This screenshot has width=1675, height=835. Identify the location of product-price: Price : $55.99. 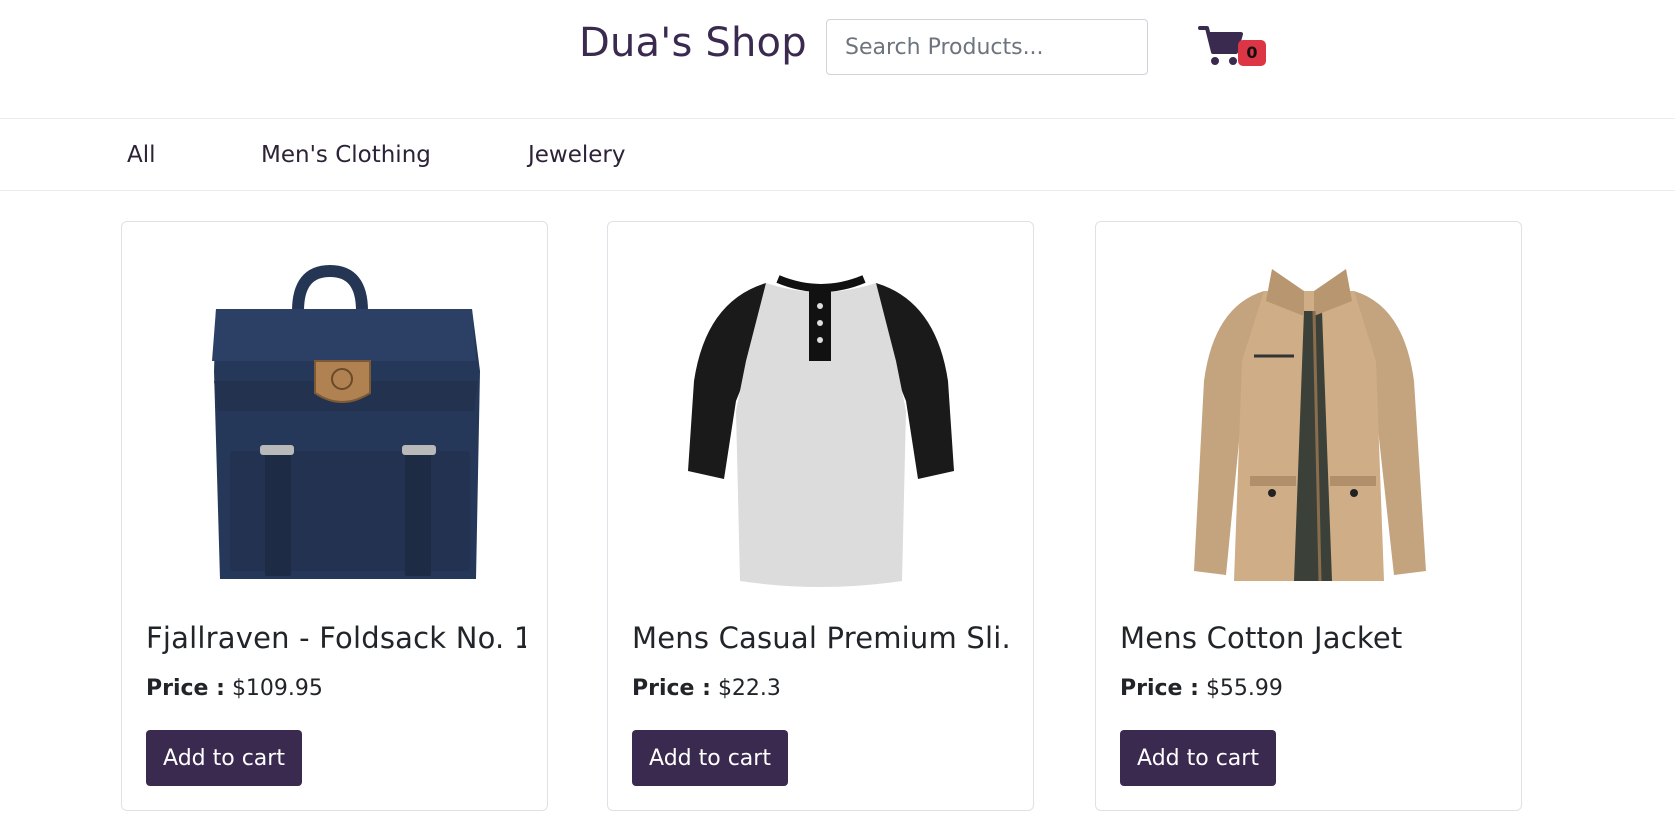
(1201, 688).